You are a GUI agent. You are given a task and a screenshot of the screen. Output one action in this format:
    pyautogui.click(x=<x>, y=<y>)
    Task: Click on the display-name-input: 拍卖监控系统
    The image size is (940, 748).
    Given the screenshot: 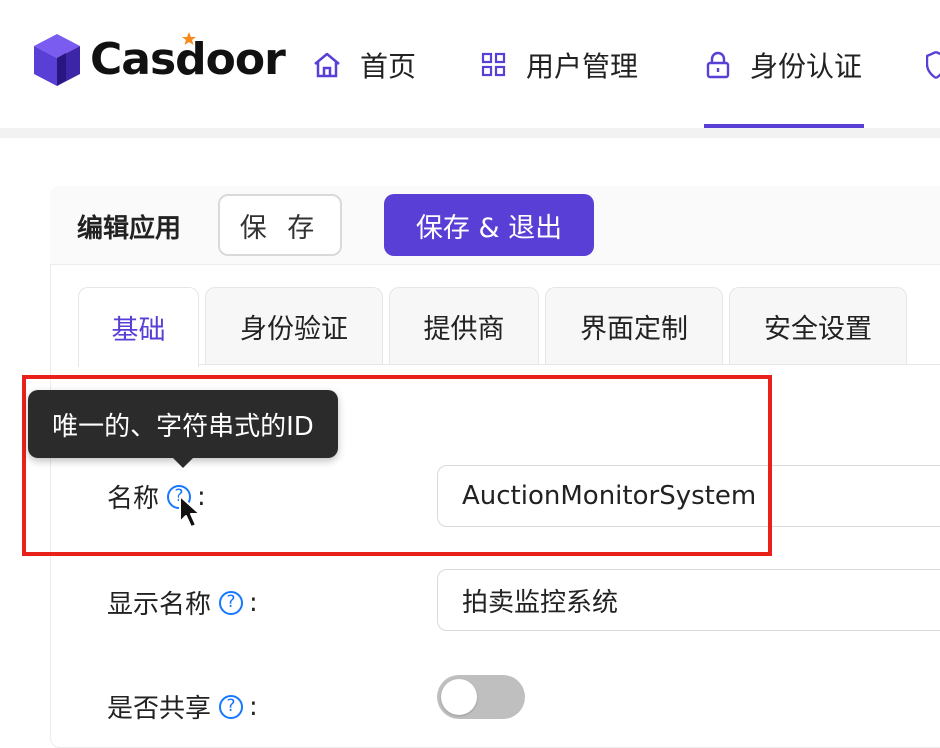 What is the action you would take?
    pyautogui.click(x=688, y=600)
    